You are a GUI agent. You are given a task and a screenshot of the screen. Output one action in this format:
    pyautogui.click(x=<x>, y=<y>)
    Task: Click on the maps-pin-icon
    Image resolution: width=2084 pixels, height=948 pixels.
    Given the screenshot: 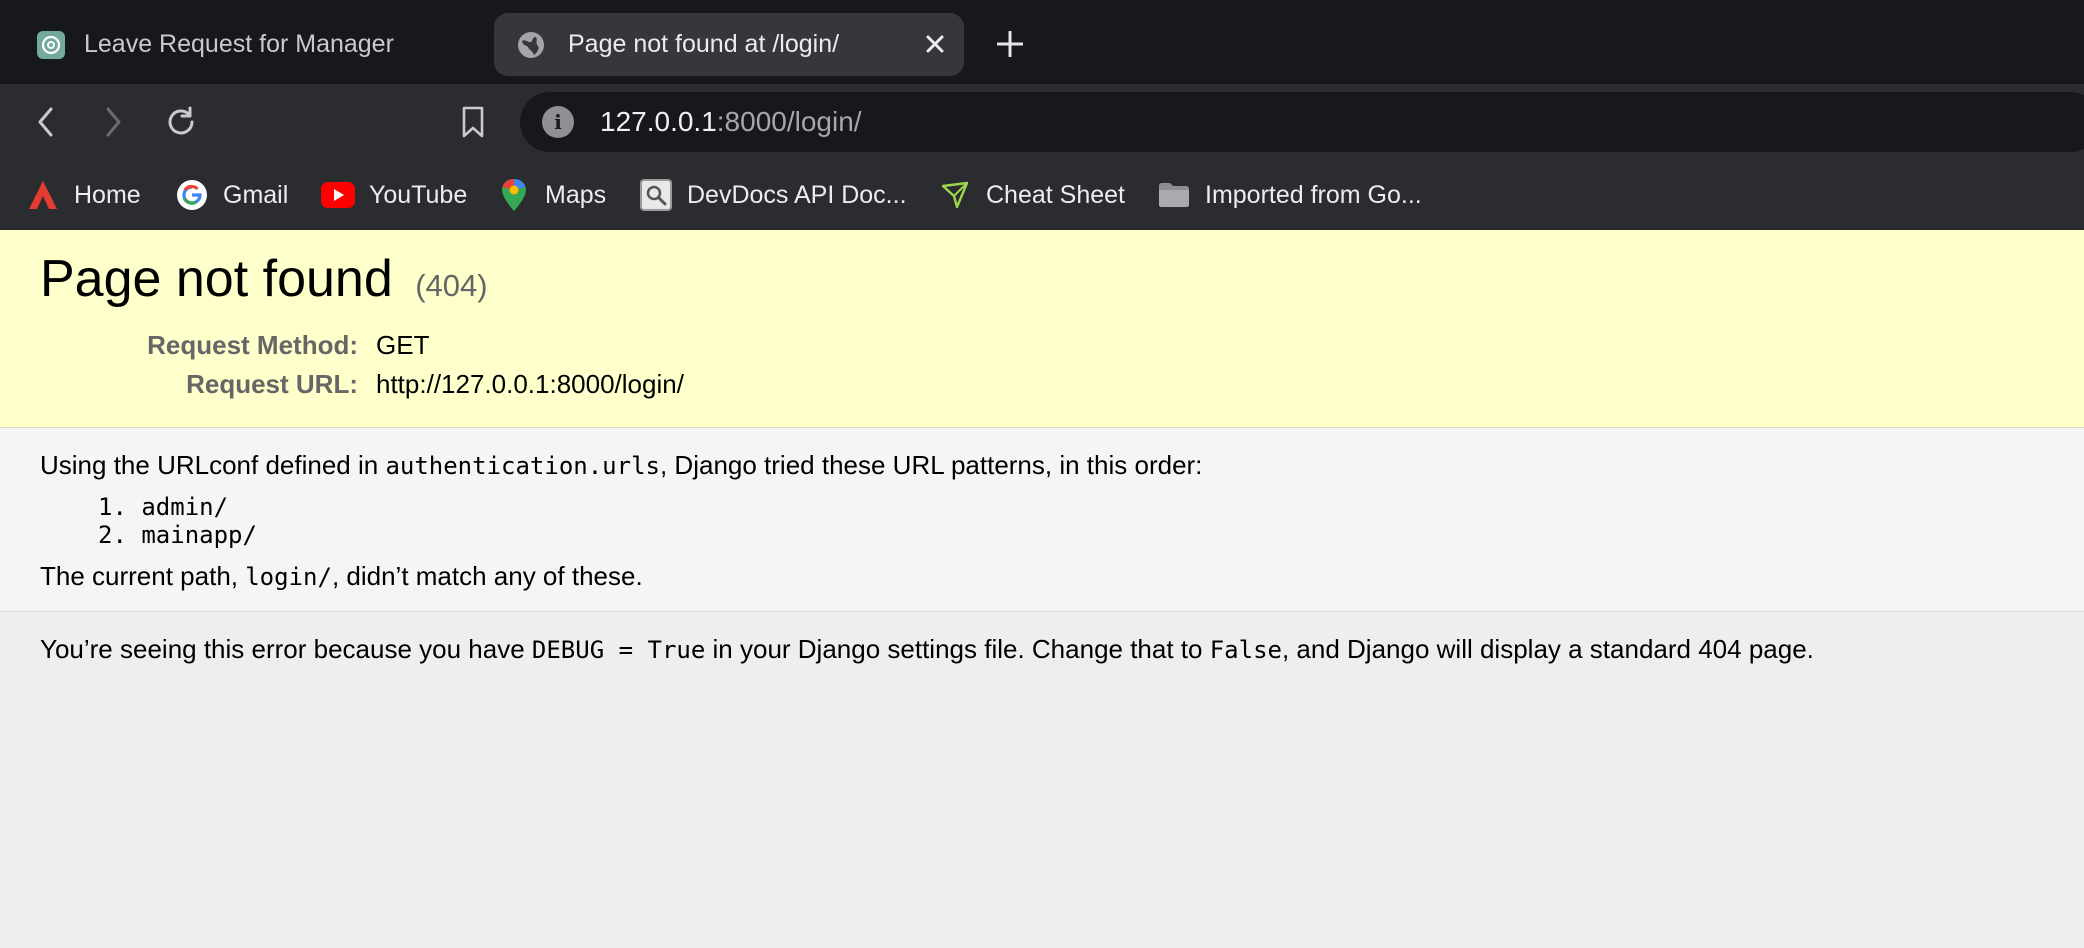 What is the action you would take?
    pyautogui.click(x=514, y=195)
    